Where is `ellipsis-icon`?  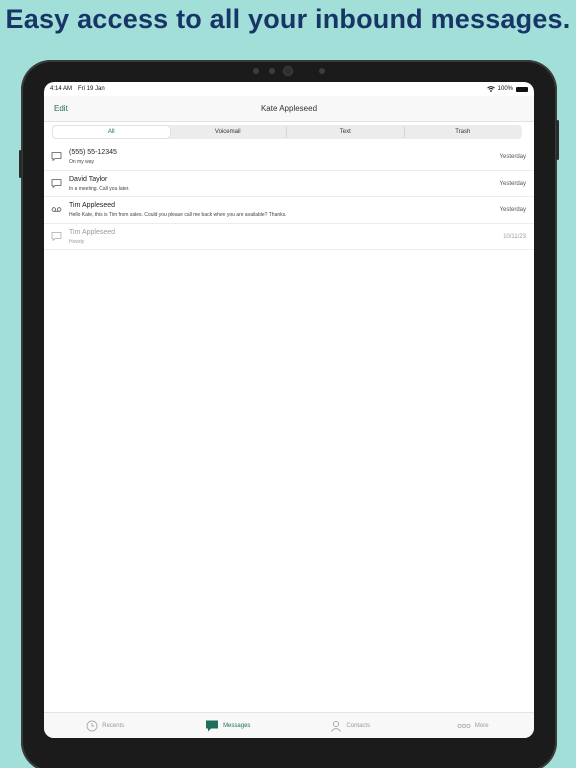
ellipsis-icon is located at coordinates (464, 725).